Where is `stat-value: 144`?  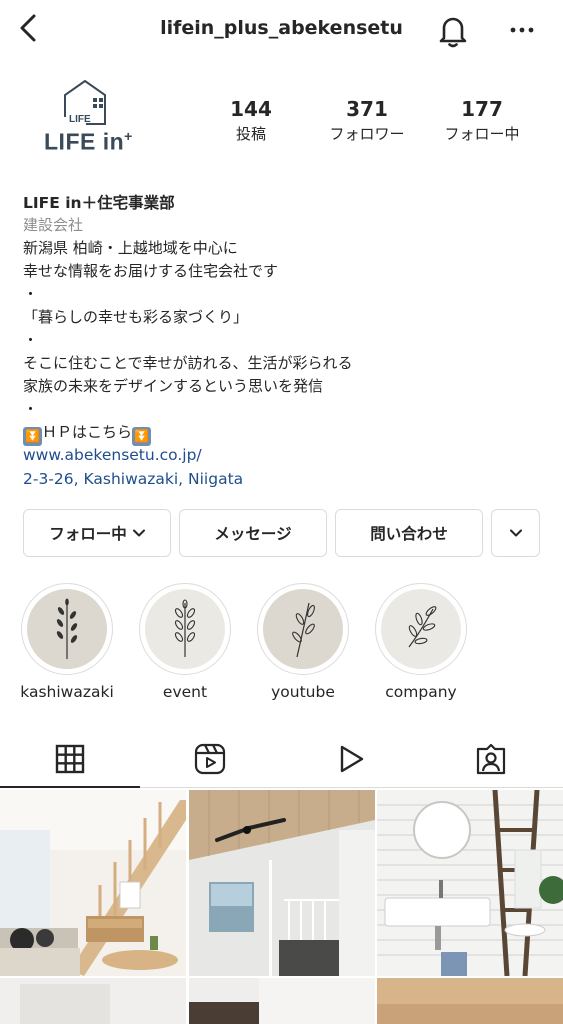
stat-value: 144 is located at coordinates (251, 109).